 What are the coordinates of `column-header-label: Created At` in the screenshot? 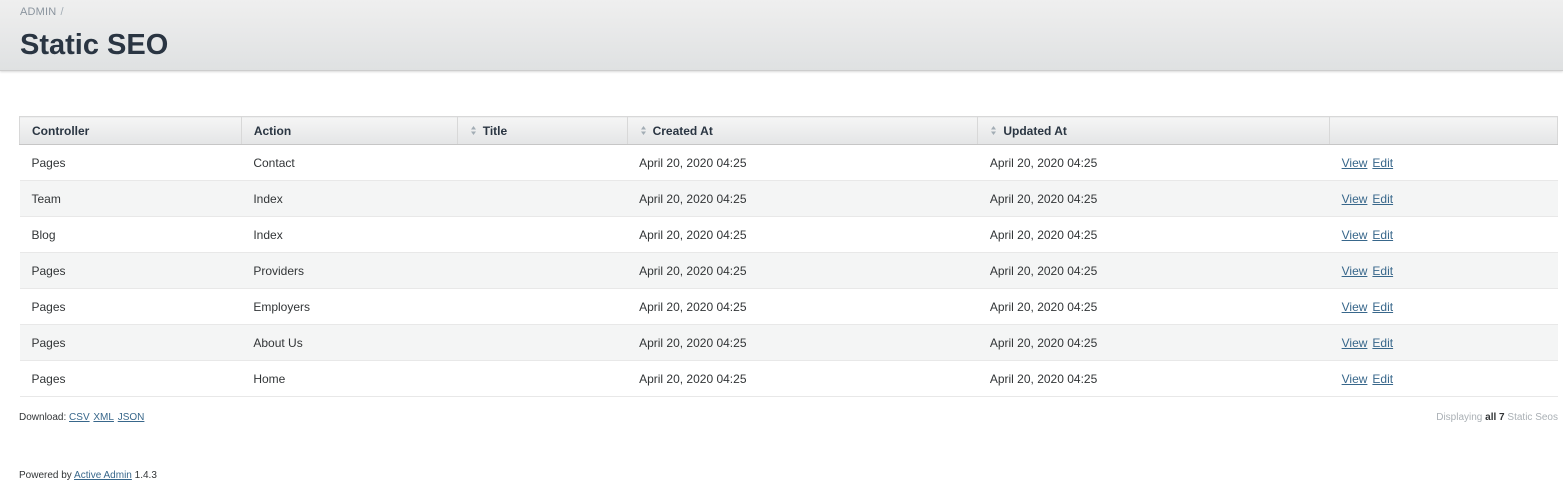 It's located at (682, 130).